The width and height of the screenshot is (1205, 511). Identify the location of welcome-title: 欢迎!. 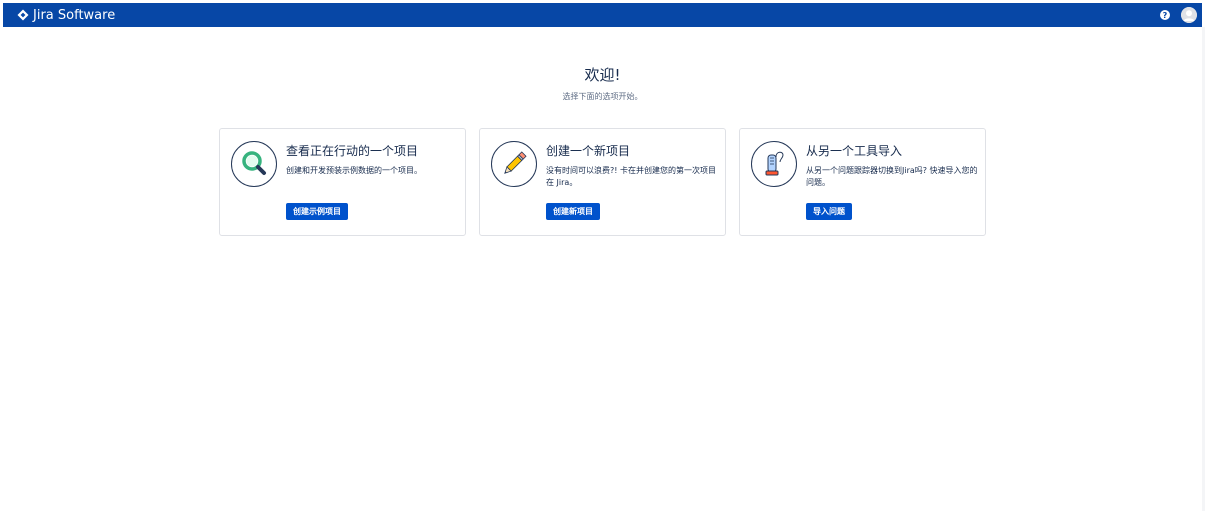
(602, 75).